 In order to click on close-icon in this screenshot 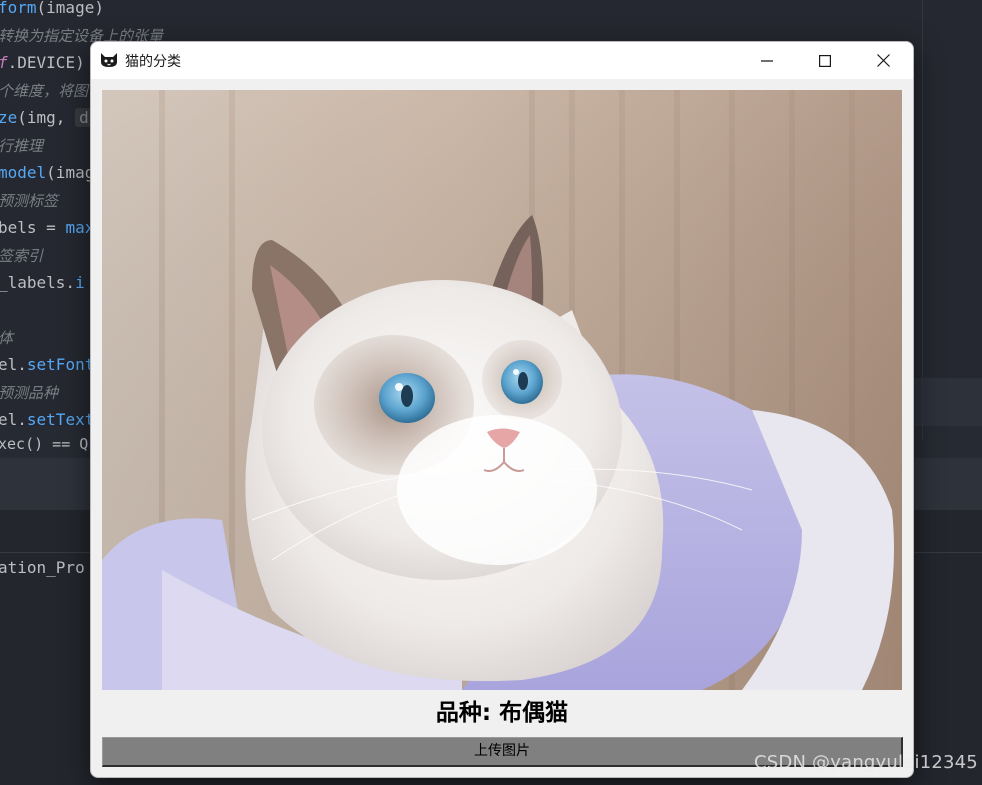, I will do `click(883, 60)`.